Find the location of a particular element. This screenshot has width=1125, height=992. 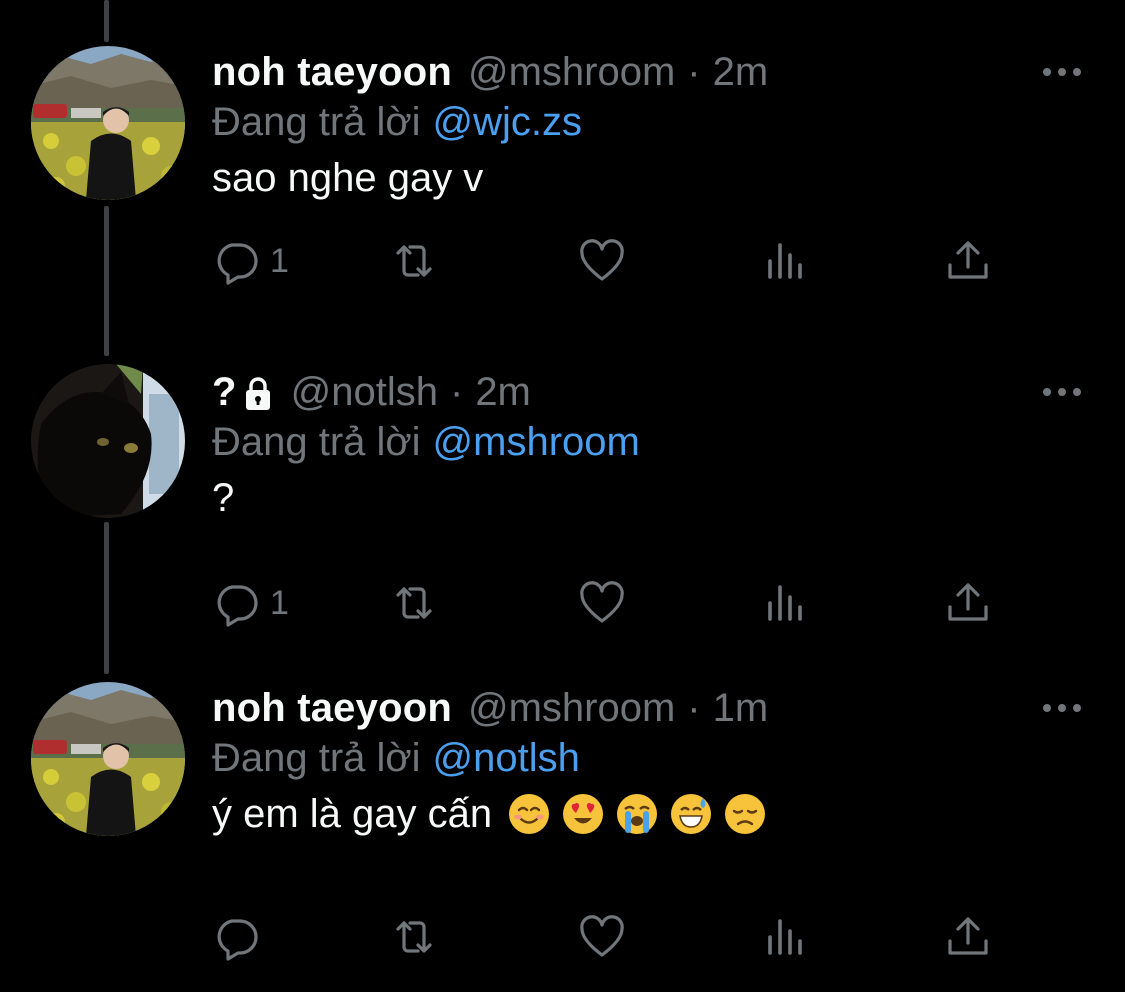

reply-context: Đang trả lời @wjc.zs is located at coordinates (397, 122).